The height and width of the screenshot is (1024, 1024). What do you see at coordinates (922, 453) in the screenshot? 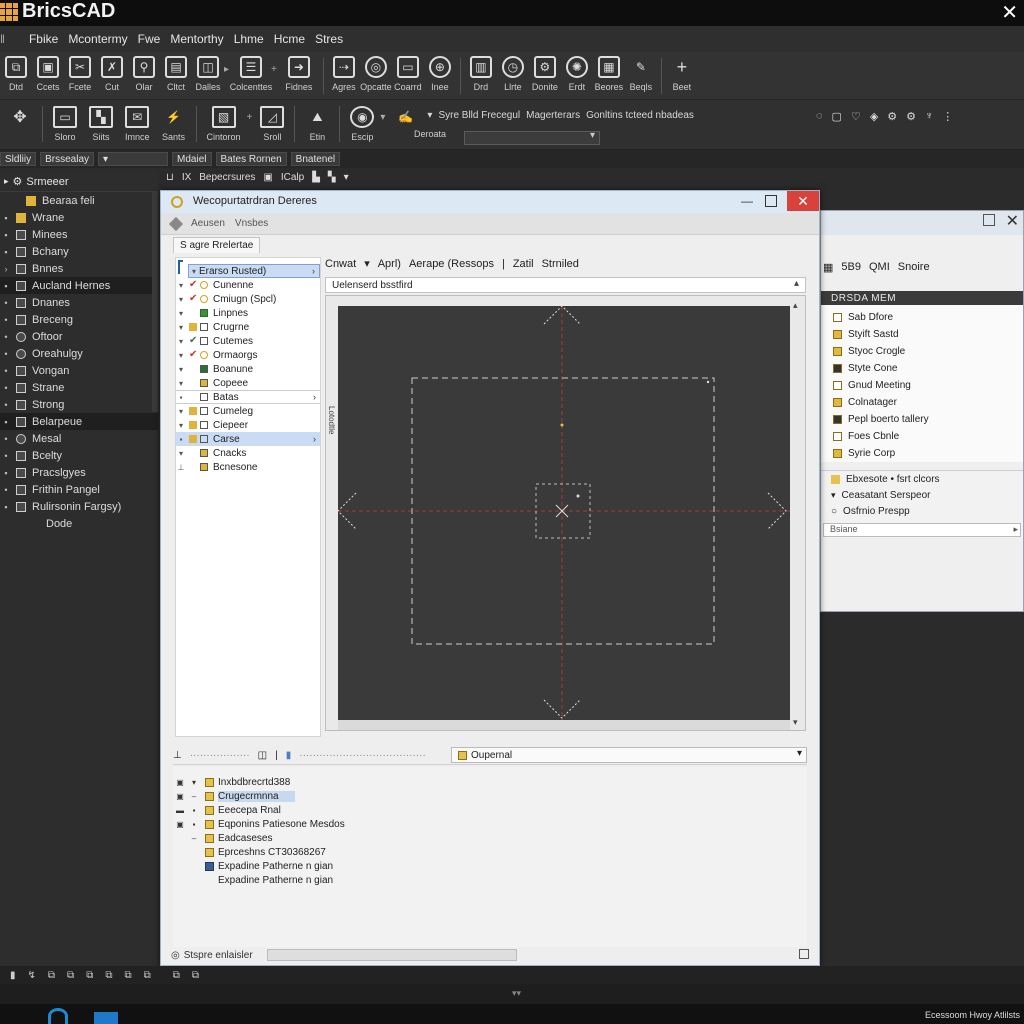
I see `list-item: Syrie Corp` at bounding box center [922, 453].